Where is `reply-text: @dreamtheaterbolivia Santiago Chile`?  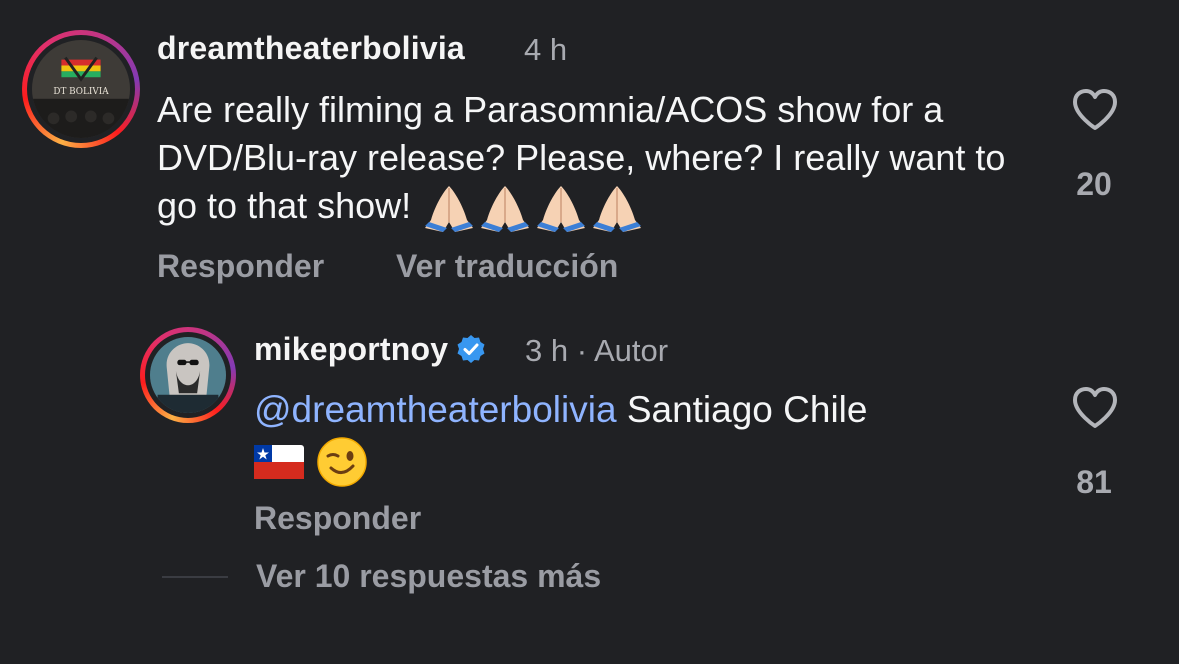 reply-text: @dreamtheaterbolivia Santiago Chile is located at coordinates (644, 437).